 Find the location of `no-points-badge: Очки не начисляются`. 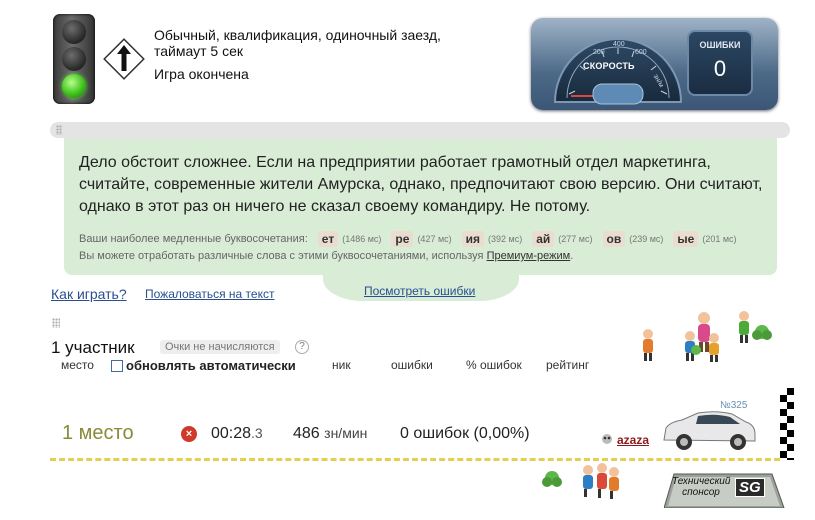

no-points-badge: Очки не начисляются is located at coordinates (220, 347).